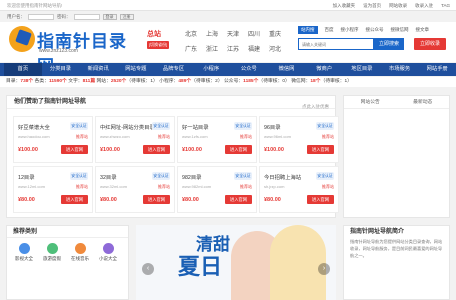 This screenshot has height=300, width=456. What do you see at coordinates (362, 69) in the screenshot?
I see `nav-item-region: 地区目录` at bounding box center [362, 69].